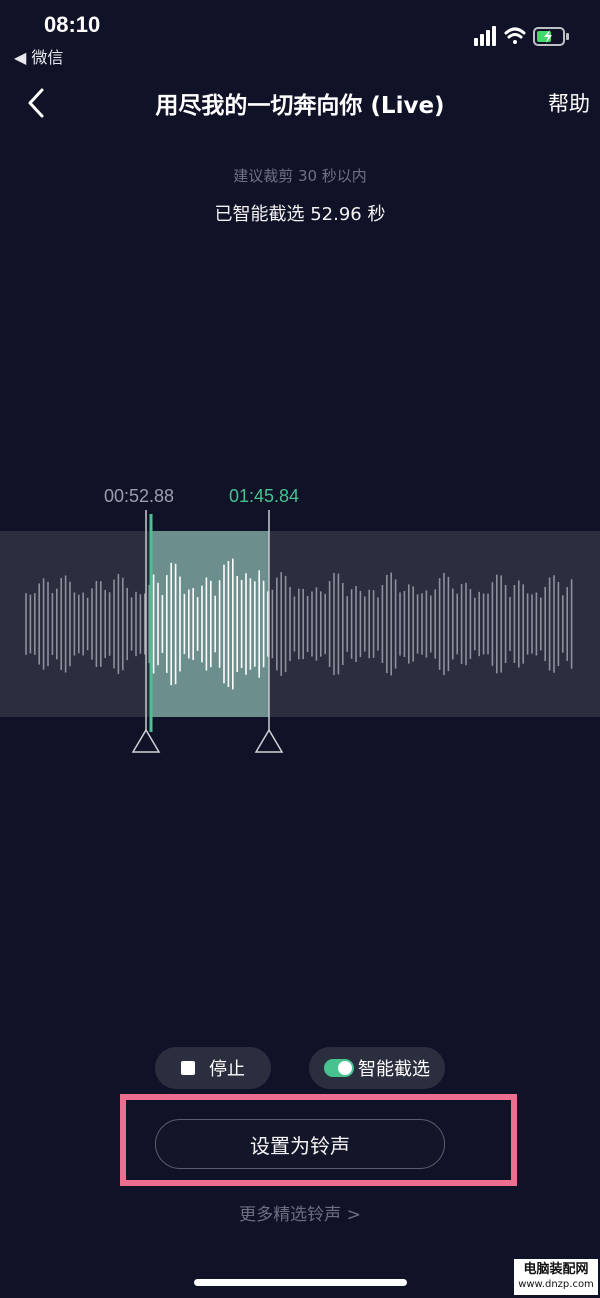 This screenshot has width=600, height=1298. I want to click on watermark-title: 电脑装配网, so click(556, 1269).